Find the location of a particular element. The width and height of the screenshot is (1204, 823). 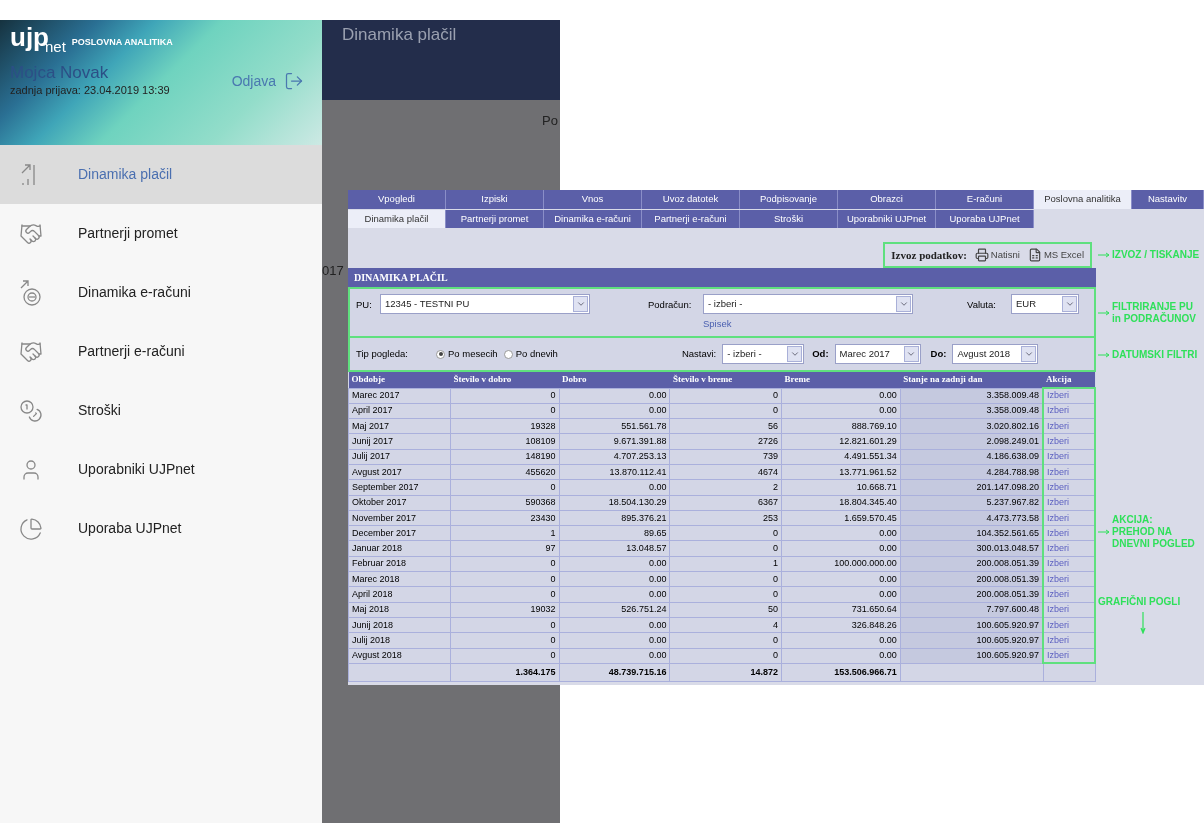

column-header: Število v dobro is located at coordinates (505, 380).